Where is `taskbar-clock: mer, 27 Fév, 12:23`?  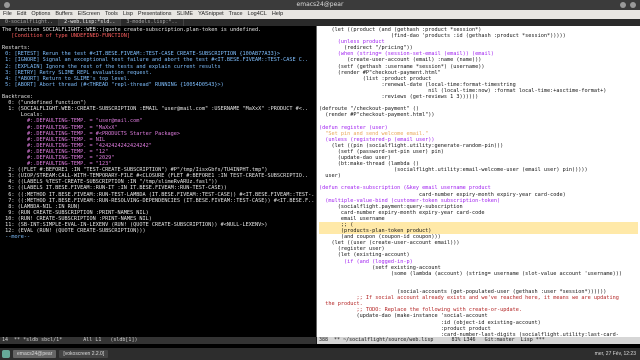
taskbar-clock: mer, 27 Fév, 12:23 is located at coordinates (615, 354).